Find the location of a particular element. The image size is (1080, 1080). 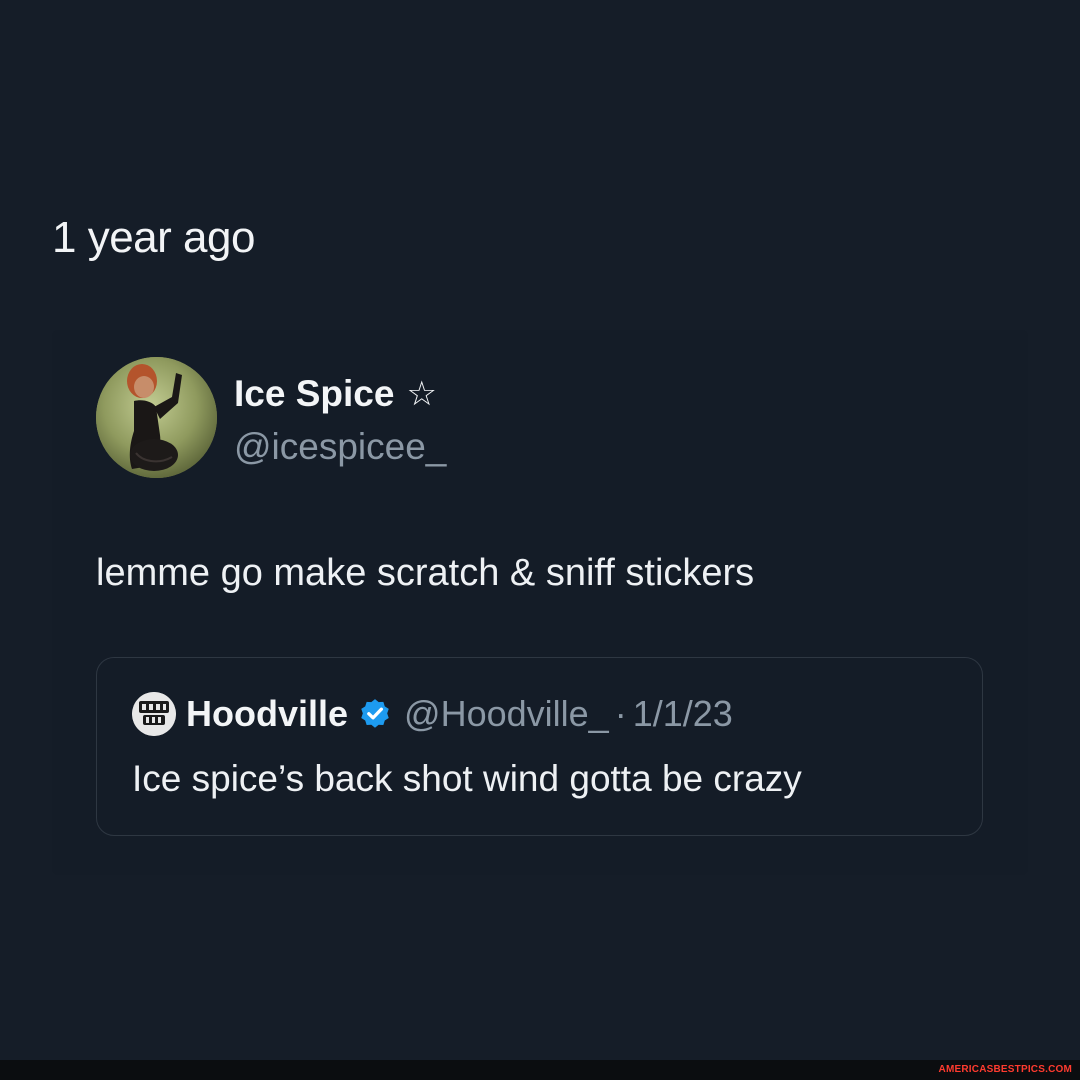

hoodville-logo-icon is located at coordinates (154, 714).